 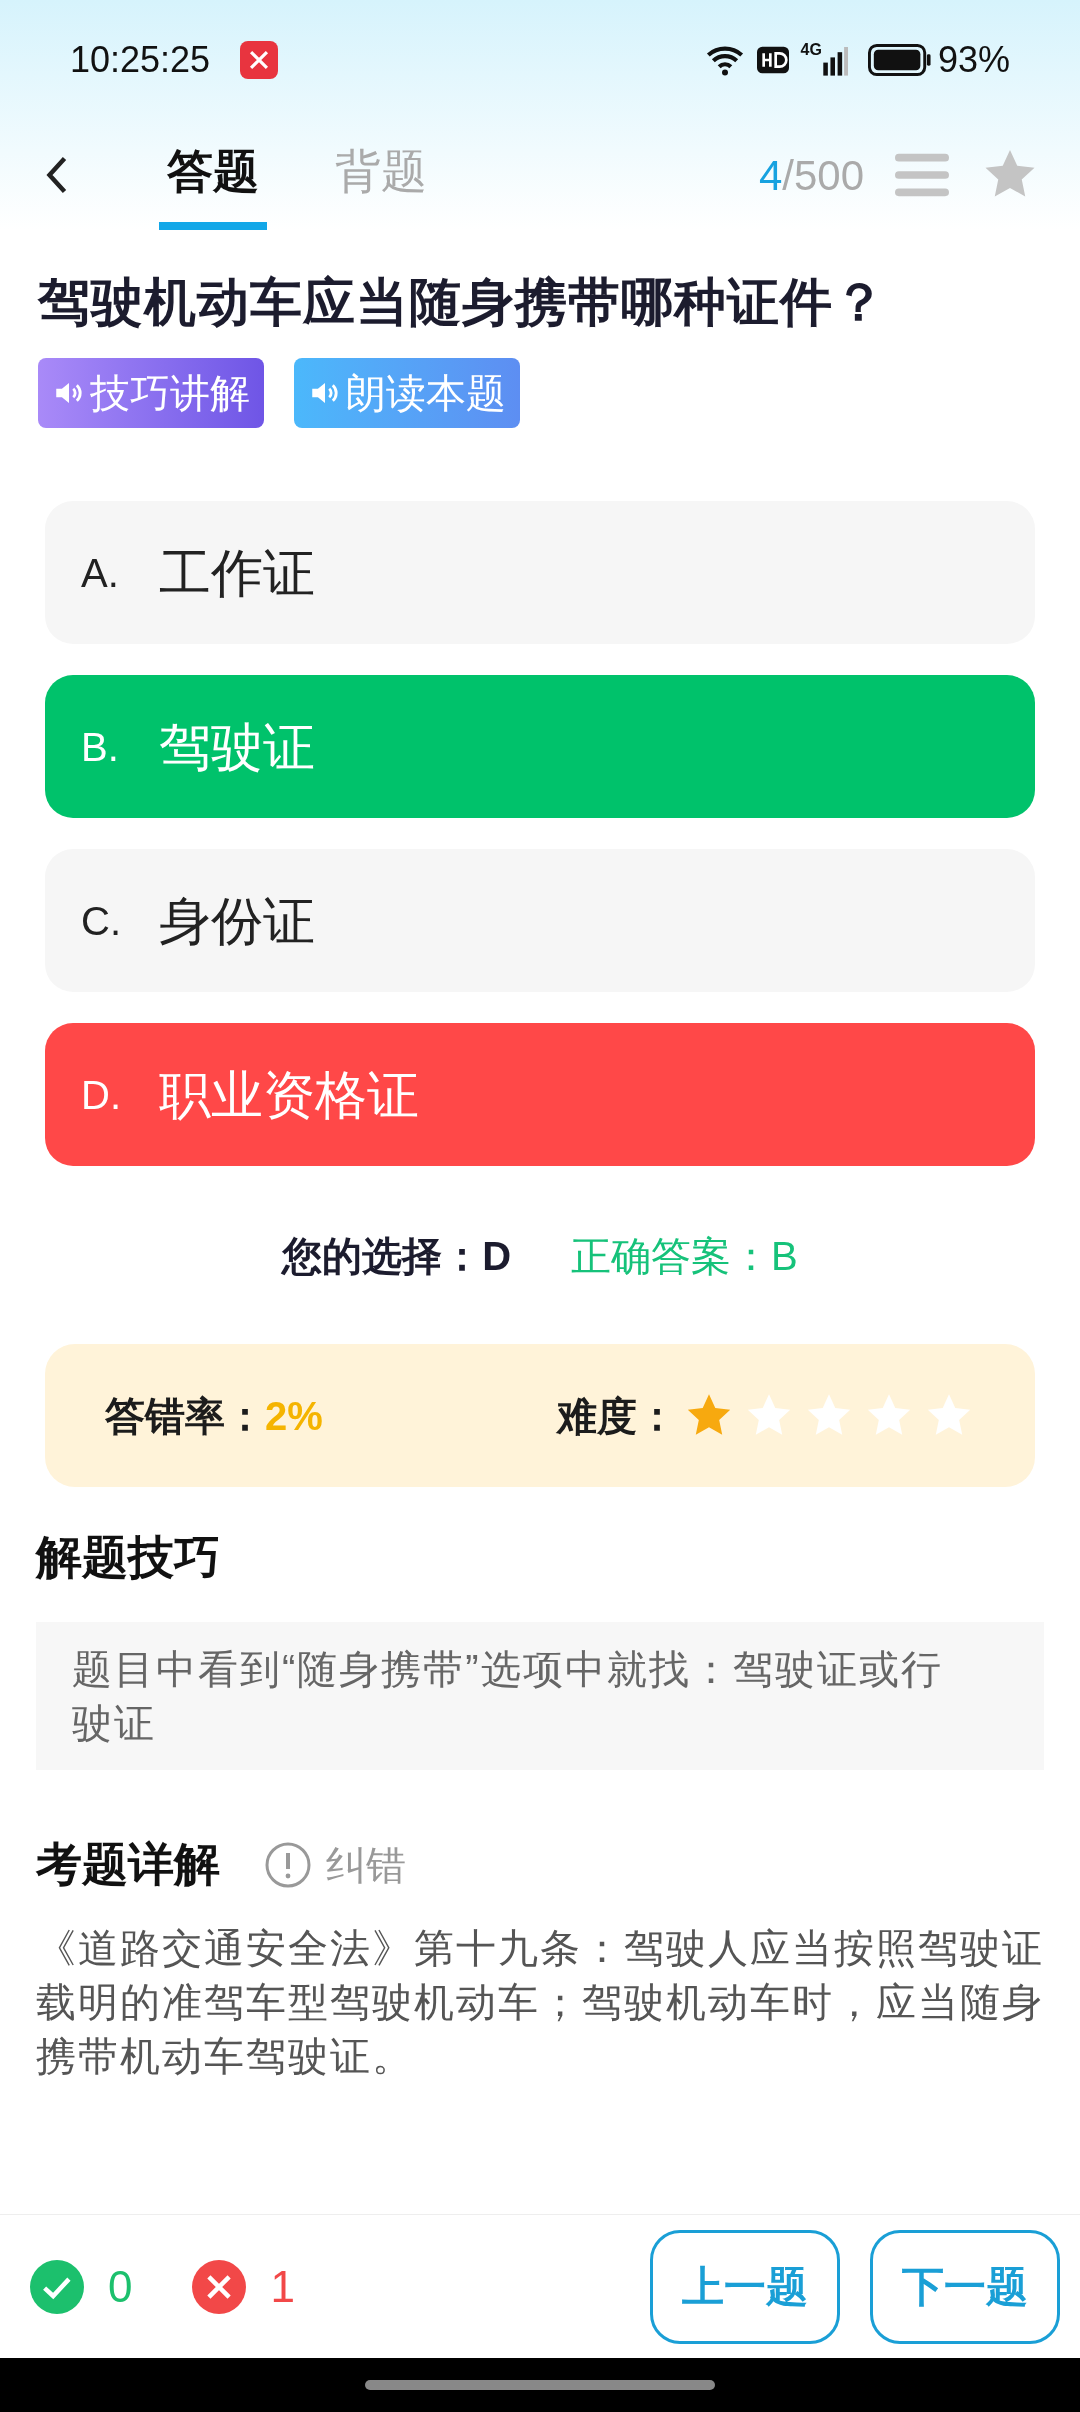 What do you see at coordinates (120, 2286) in the screenshot?
I see `correct-count: 0` at bounding box center [120, 2286].